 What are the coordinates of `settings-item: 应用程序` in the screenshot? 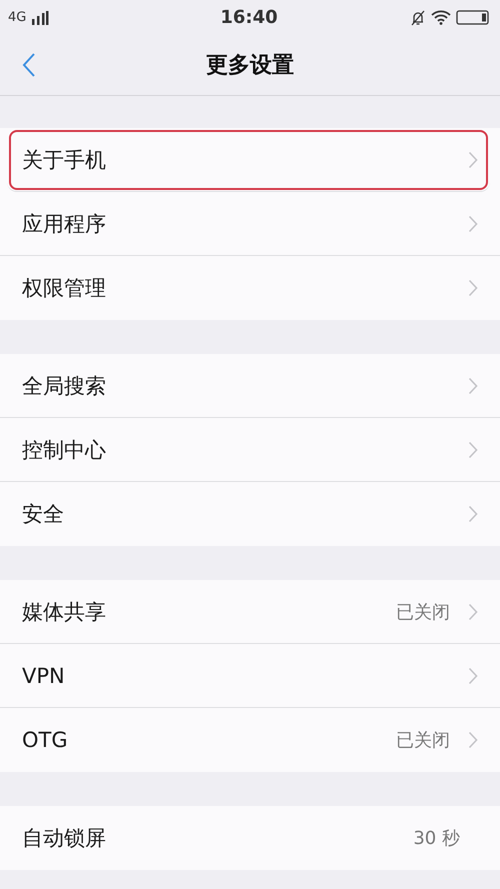 It's located at (250, 224).